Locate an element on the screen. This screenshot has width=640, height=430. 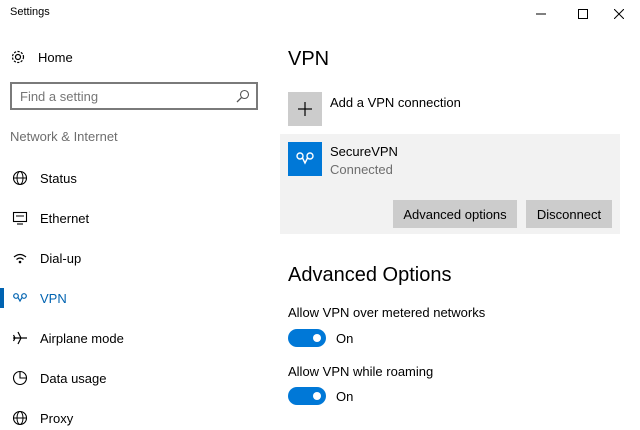
gear-icon is located at coordinates (18, 57).